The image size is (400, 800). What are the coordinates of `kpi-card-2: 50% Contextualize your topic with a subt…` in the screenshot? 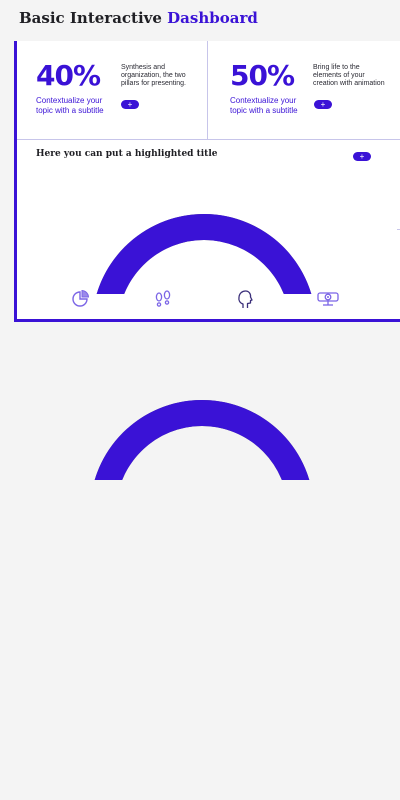 It's located at (304, 90).